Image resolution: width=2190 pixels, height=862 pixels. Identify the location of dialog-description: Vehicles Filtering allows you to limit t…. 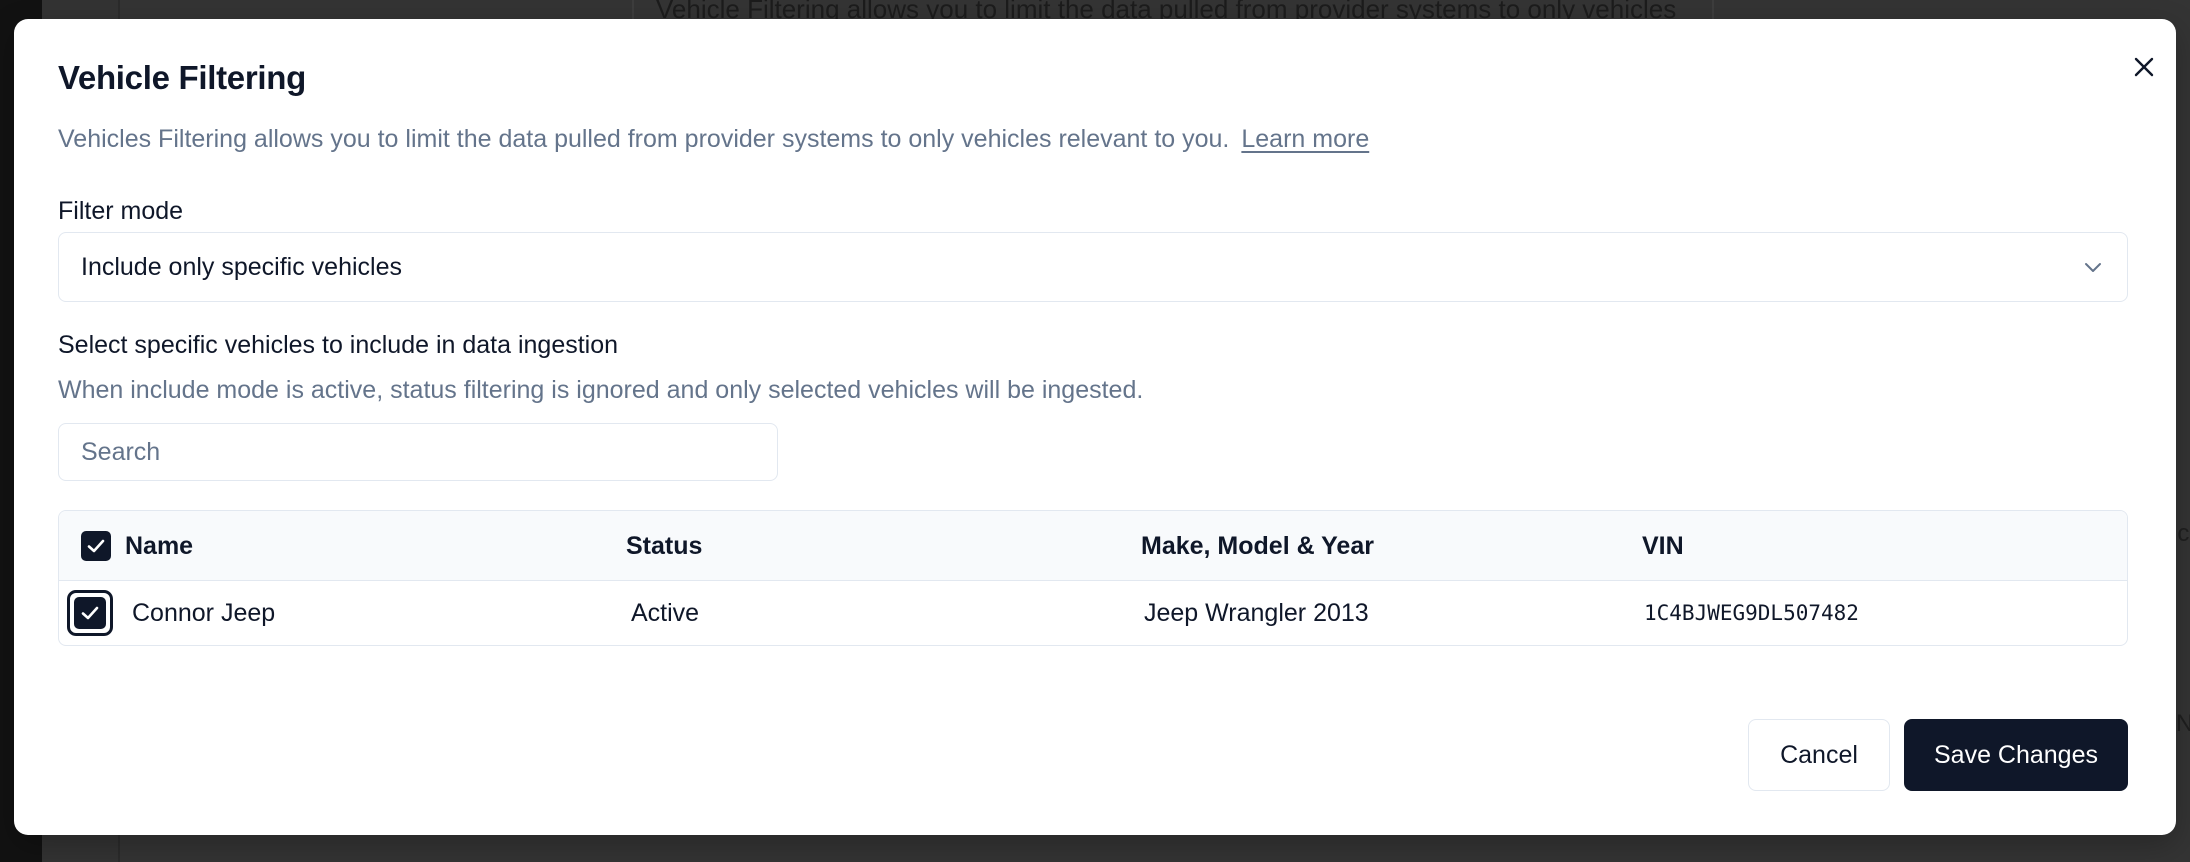
(713, 139).